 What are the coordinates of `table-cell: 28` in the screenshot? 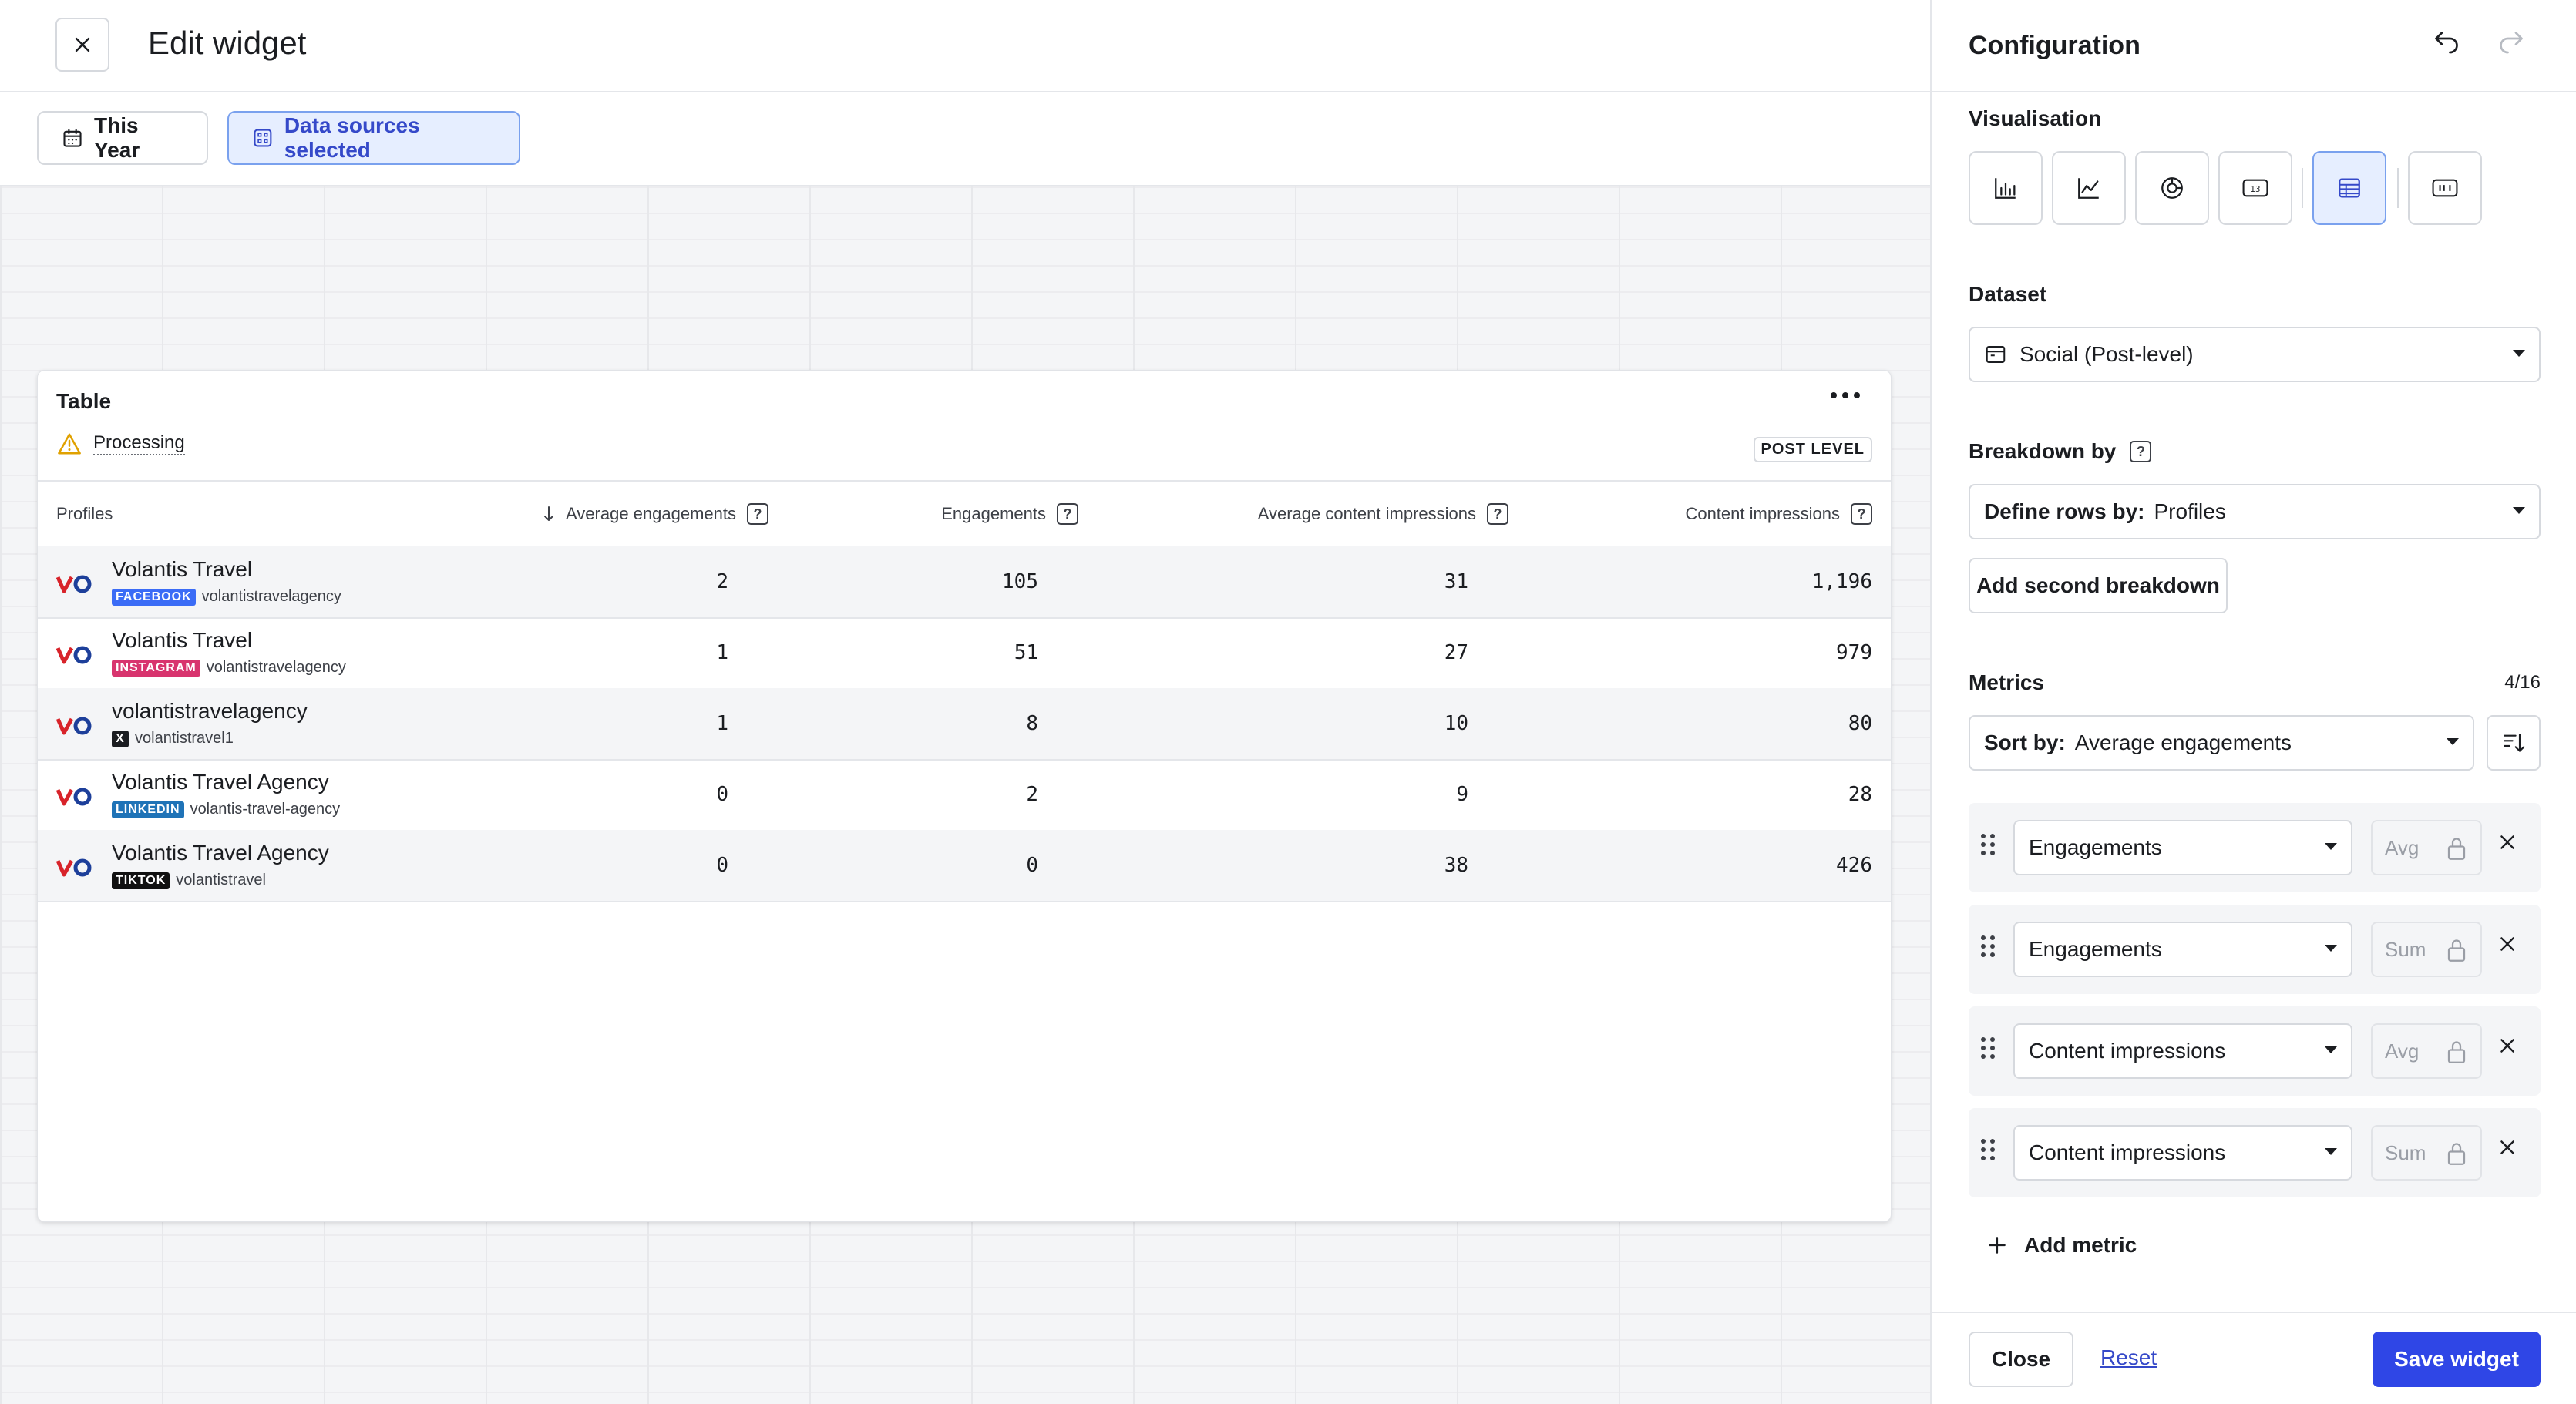 It's located at (1860, 794).